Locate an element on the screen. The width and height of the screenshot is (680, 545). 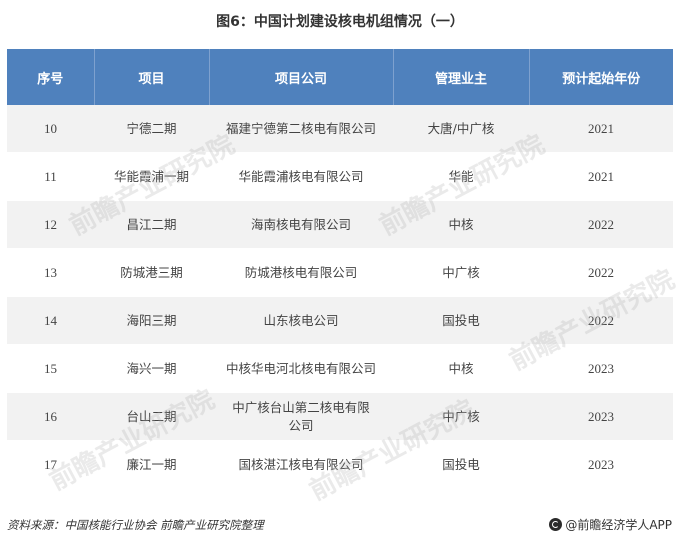
cell-project: 防城港三期 is located at coordinates (151, 272).